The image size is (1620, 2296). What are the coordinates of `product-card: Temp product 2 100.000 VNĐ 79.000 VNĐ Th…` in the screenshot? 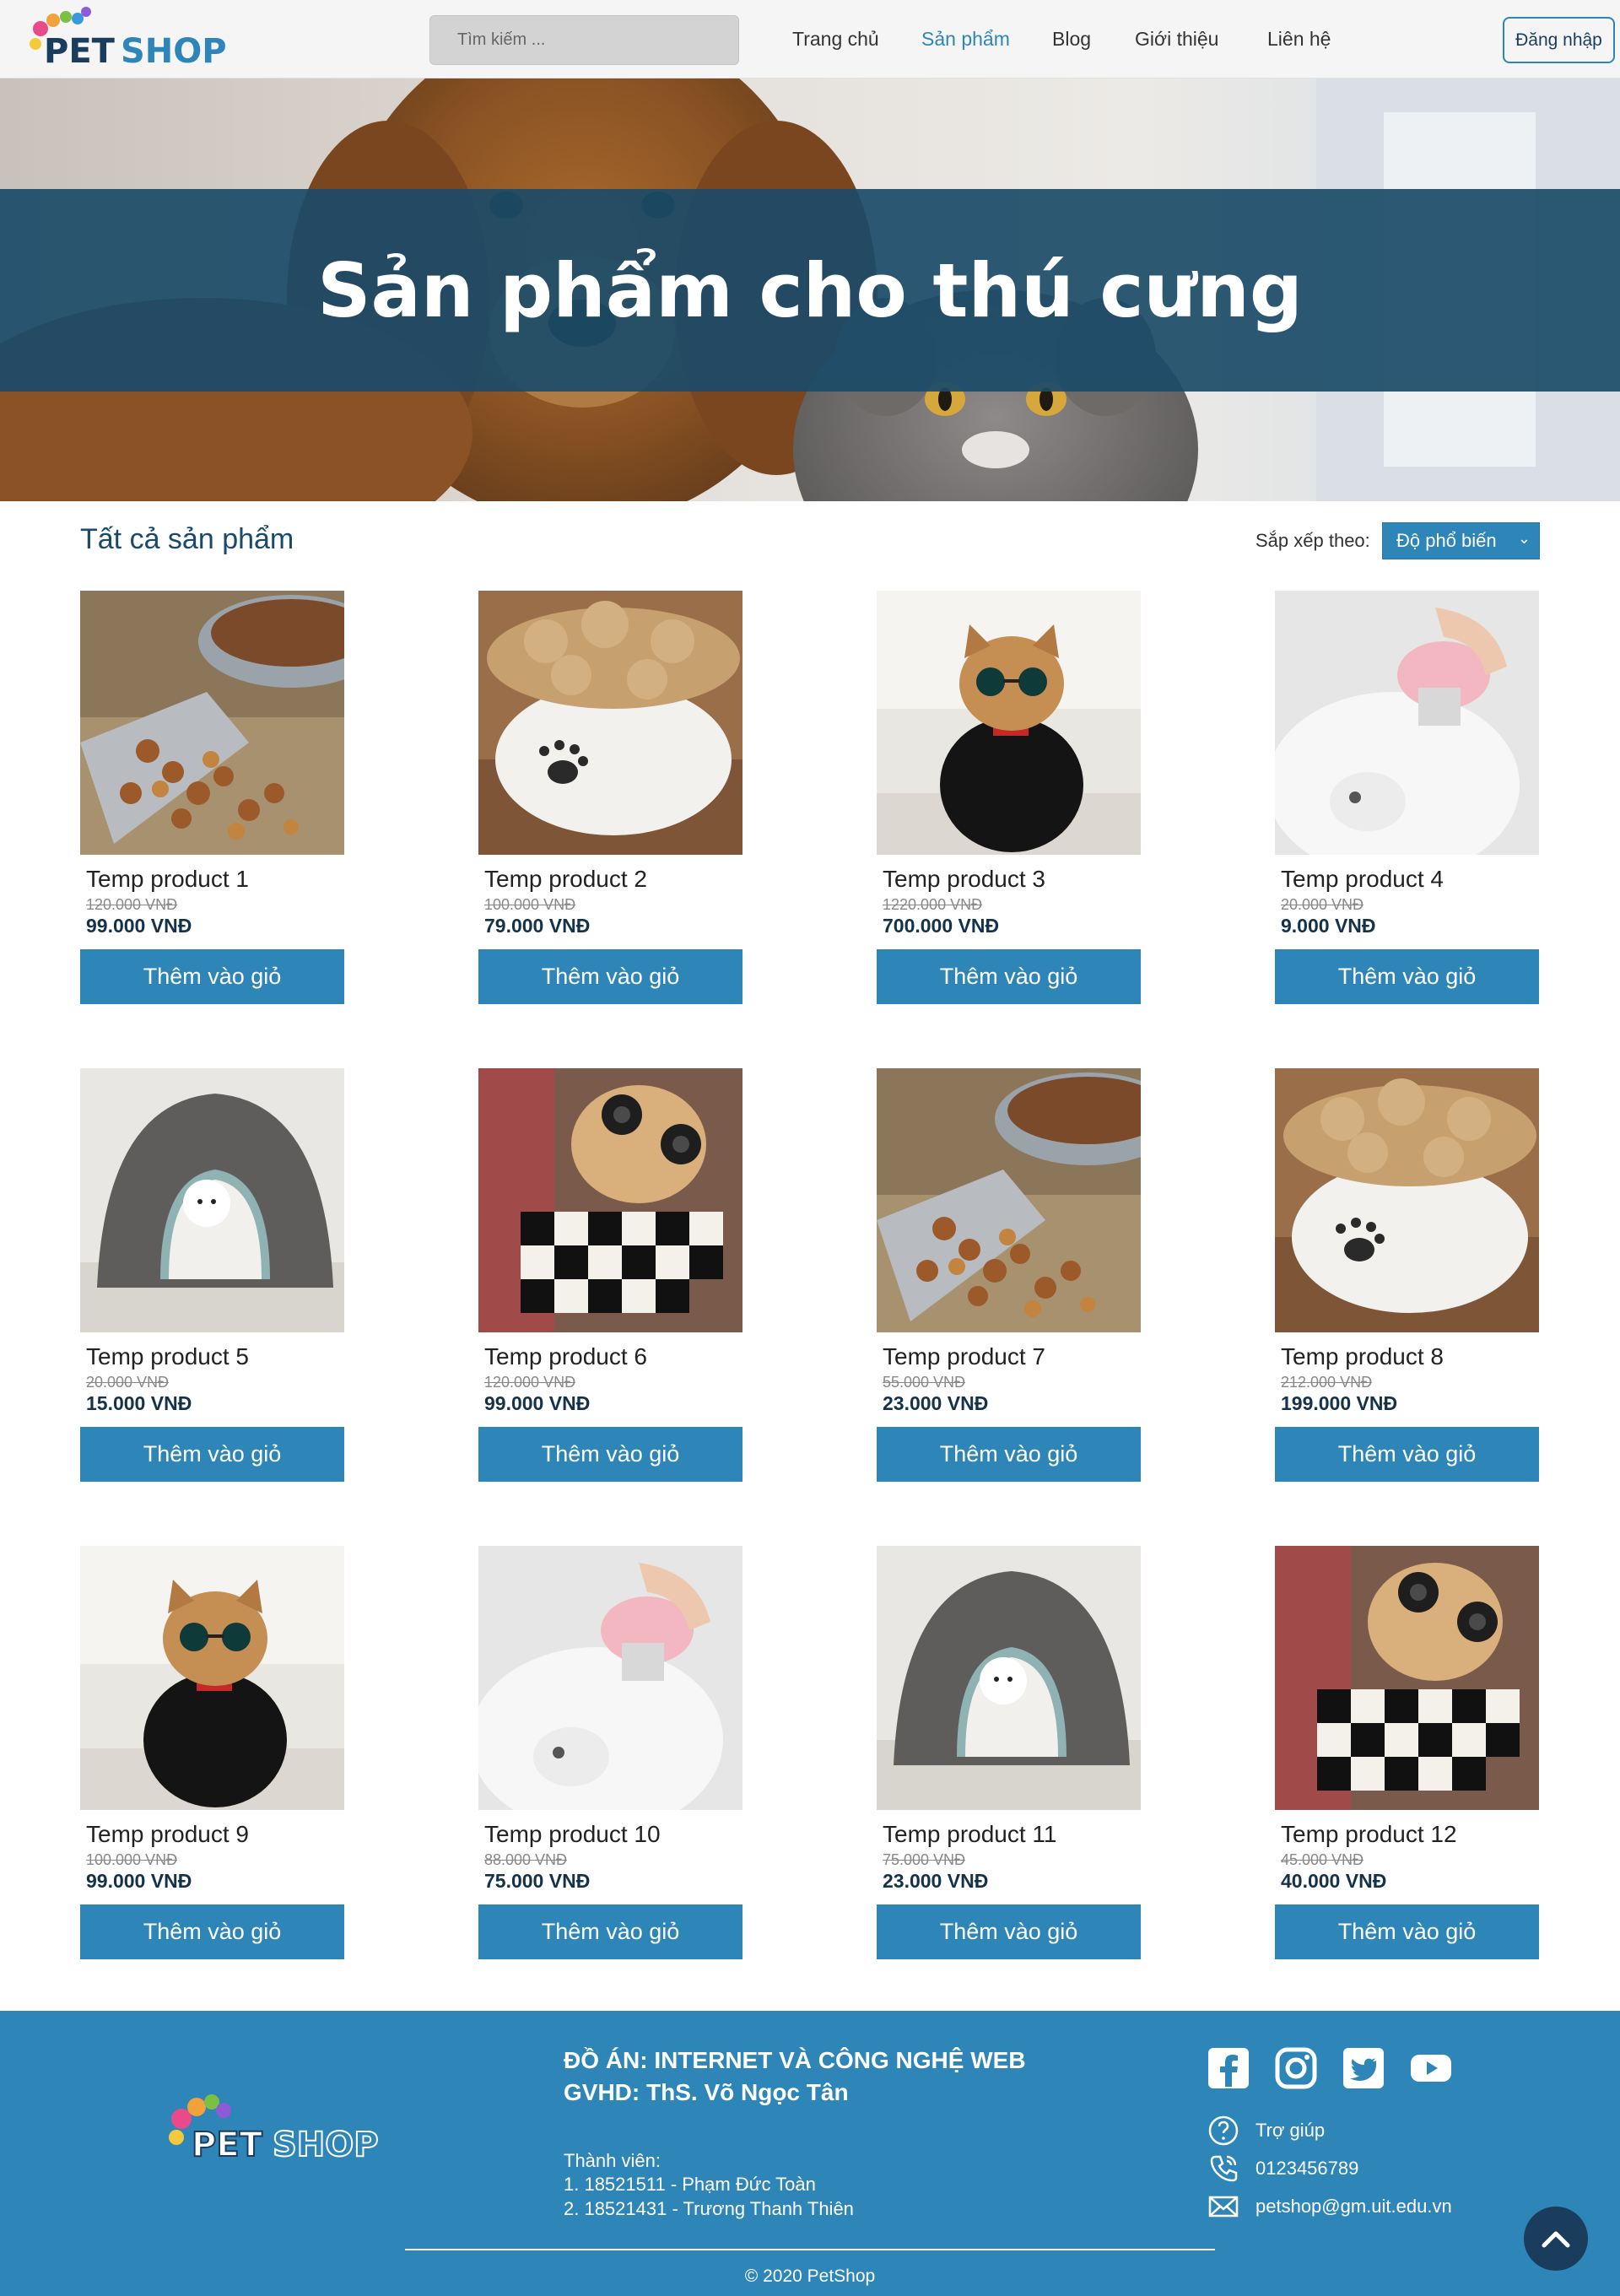 It's located at (610, 797).